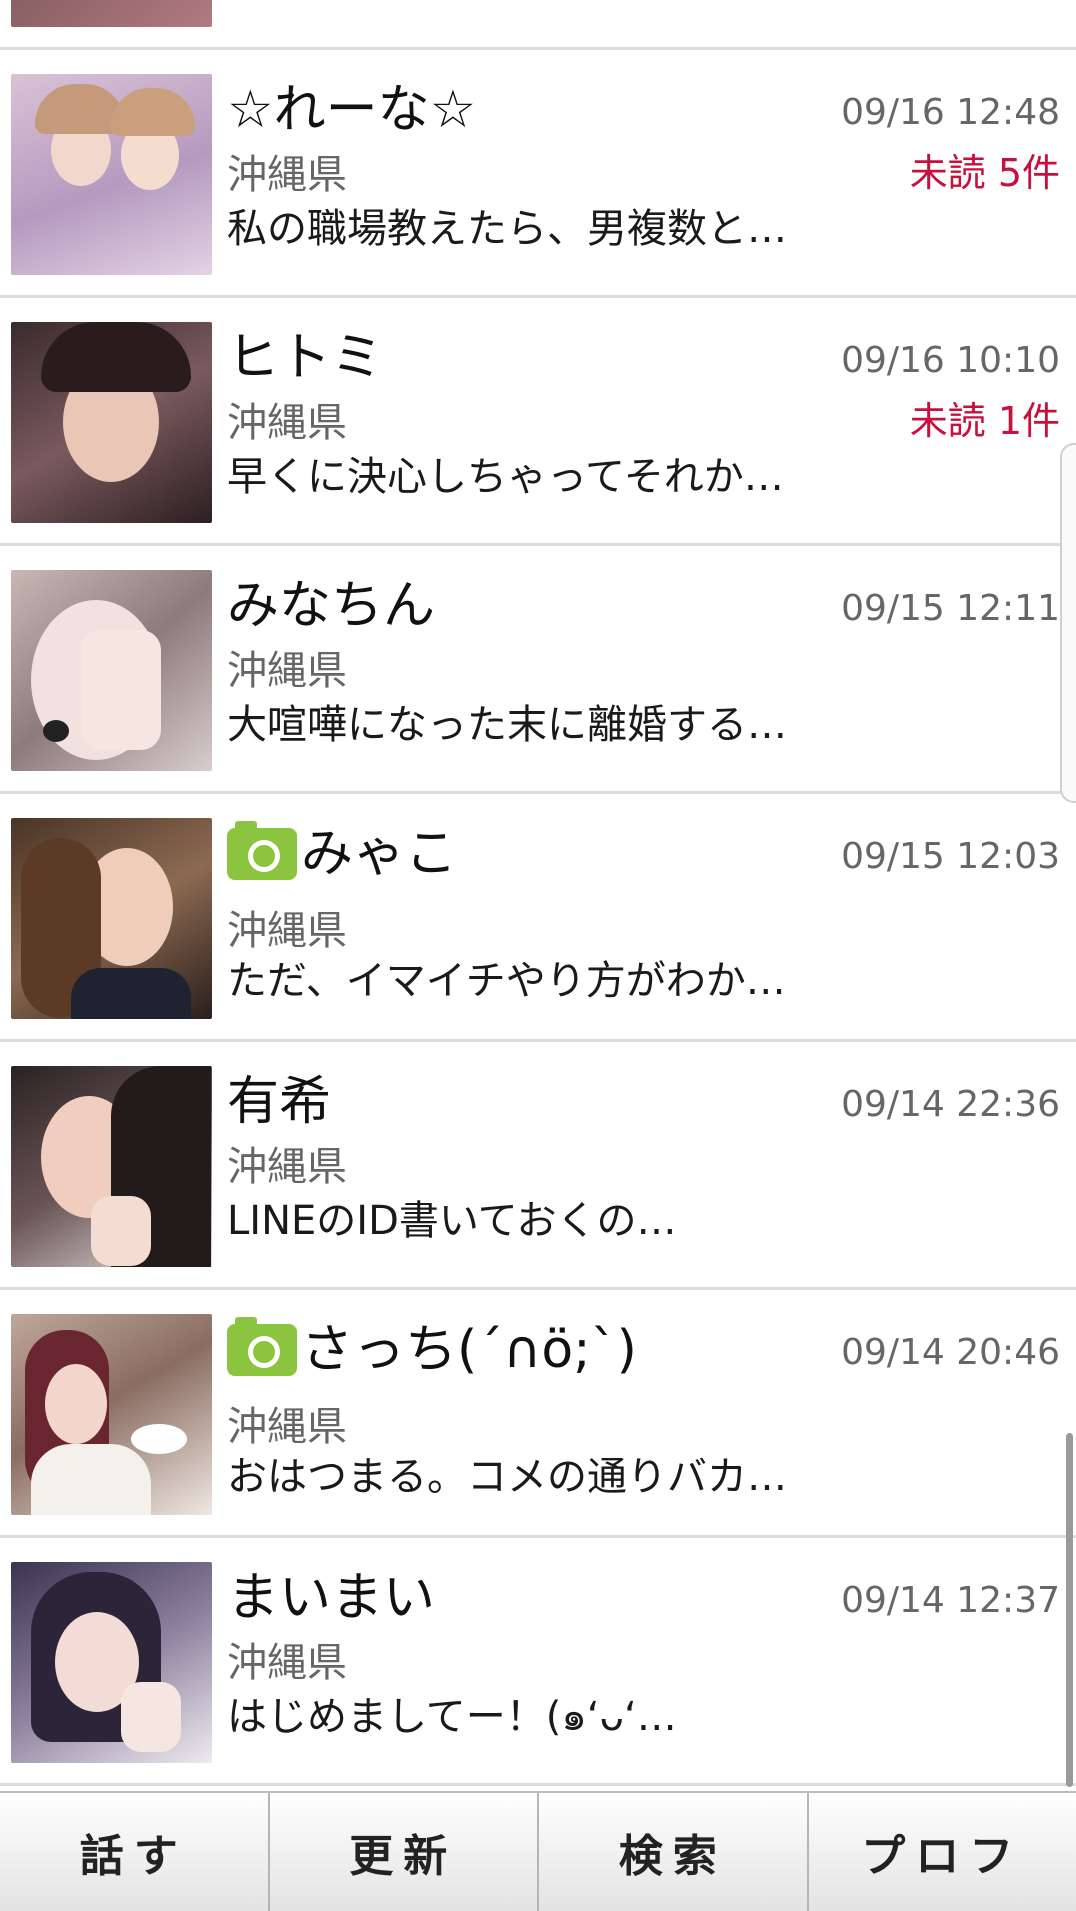 The height and width of the screenshot is (1911, 1076). I want to click on tab-profile: プロフ, so click(942, 1852).